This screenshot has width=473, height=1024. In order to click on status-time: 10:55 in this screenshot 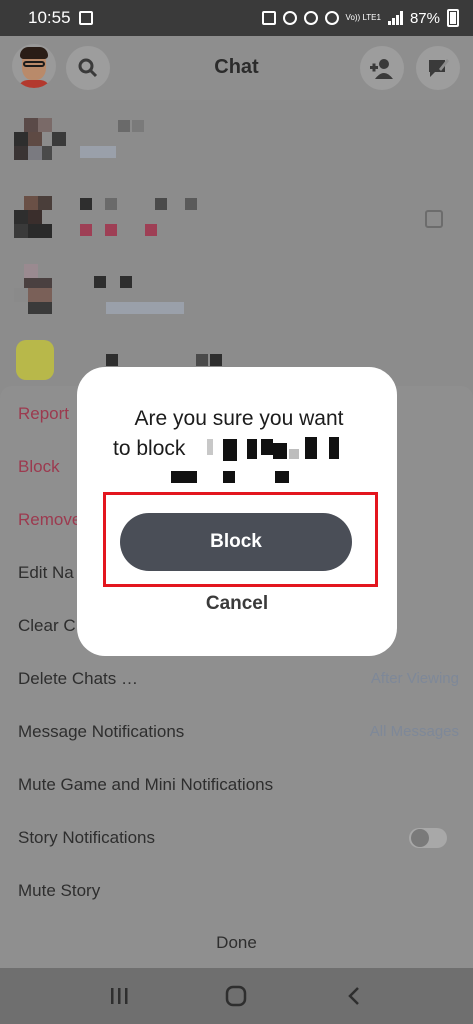, I will do `click(49, 17)`.